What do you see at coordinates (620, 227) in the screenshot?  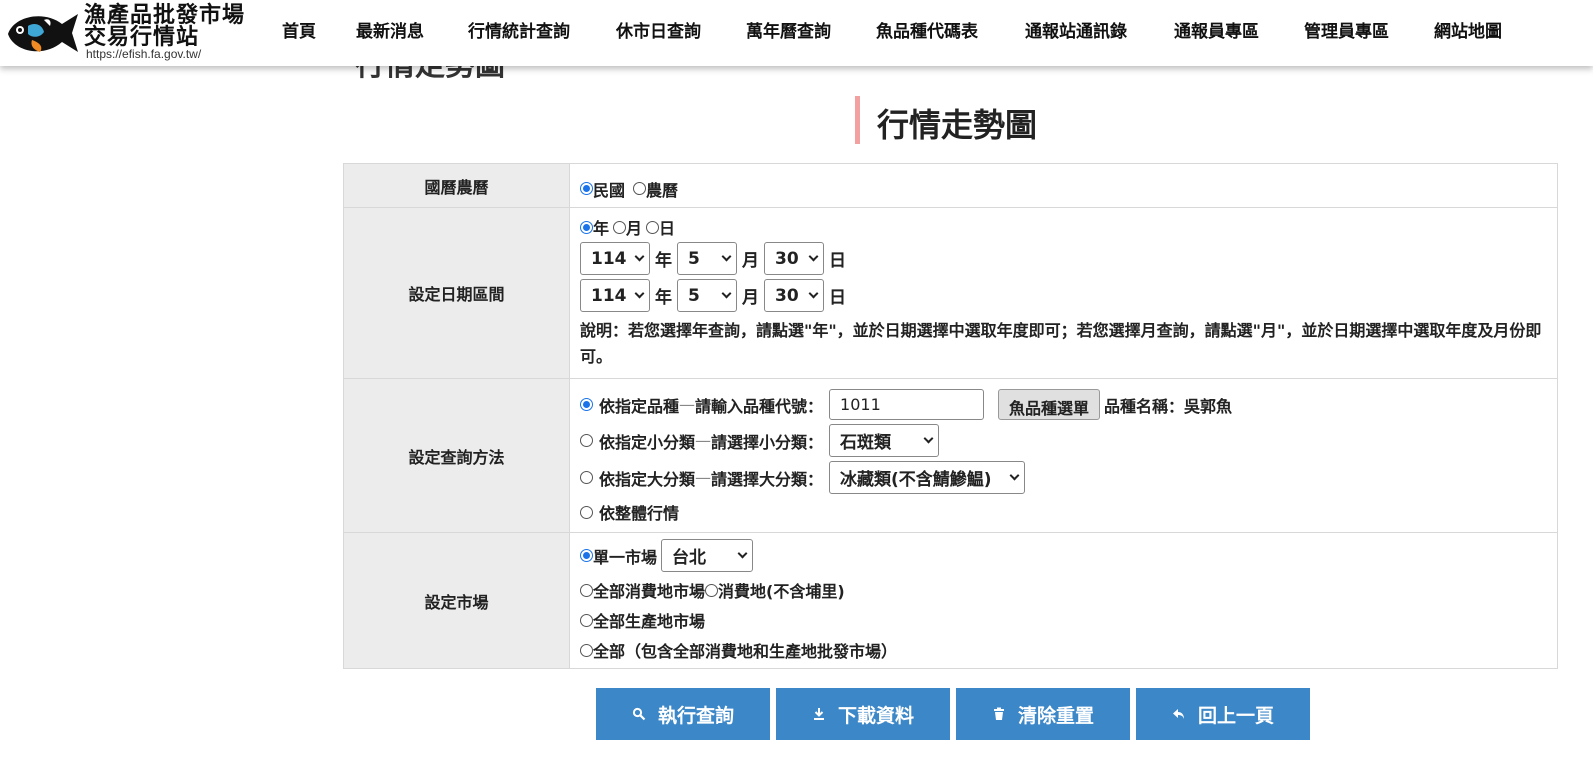 I see `radio-month` at bounding box center [620, 227].